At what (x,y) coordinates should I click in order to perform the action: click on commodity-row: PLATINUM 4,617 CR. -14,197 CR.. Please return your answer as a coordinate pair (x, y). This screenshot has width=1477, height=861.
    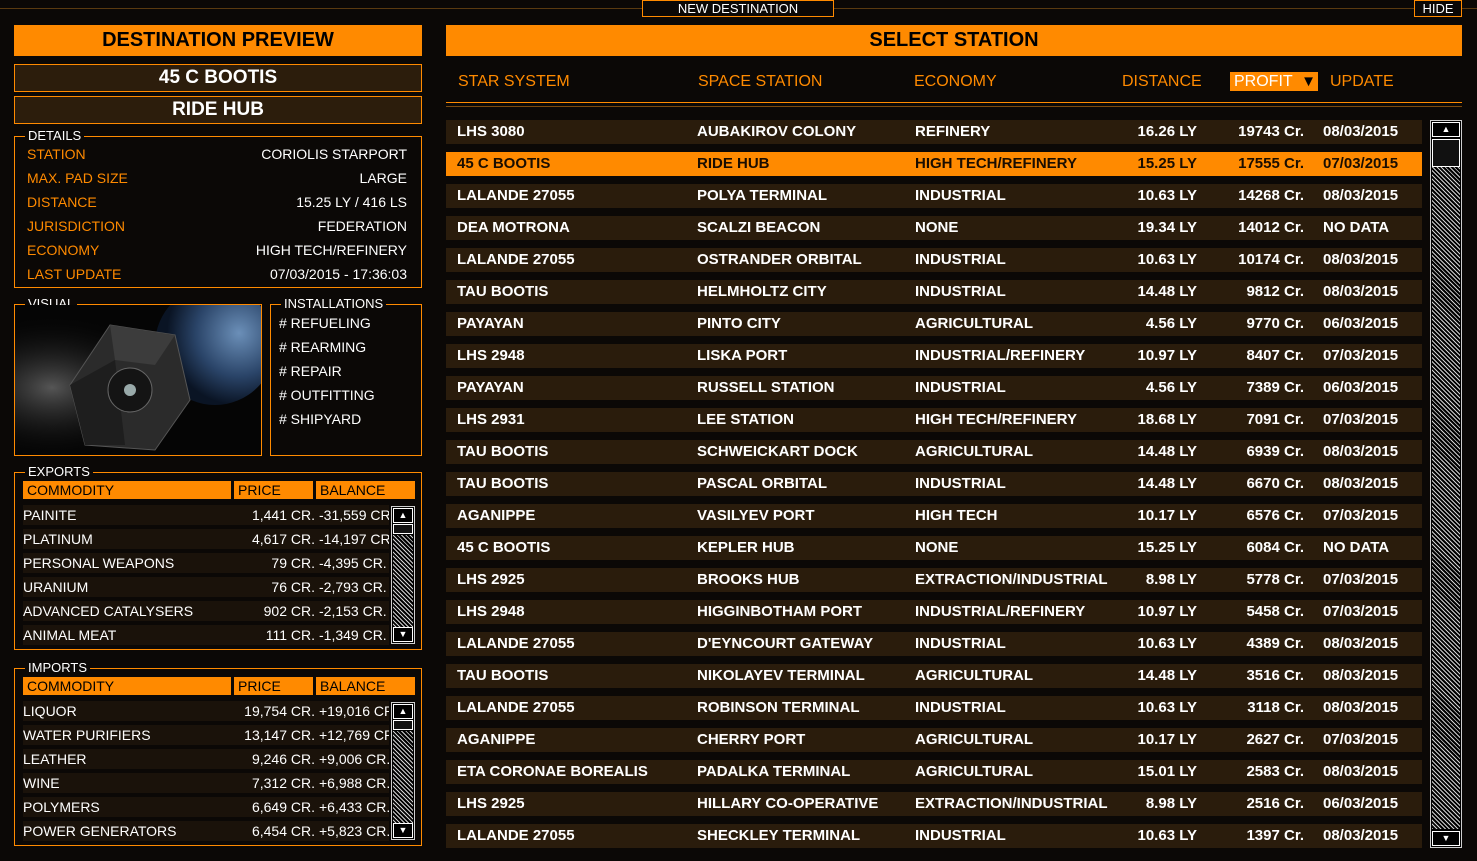
    Looking at the image, I should click on (206, 539).